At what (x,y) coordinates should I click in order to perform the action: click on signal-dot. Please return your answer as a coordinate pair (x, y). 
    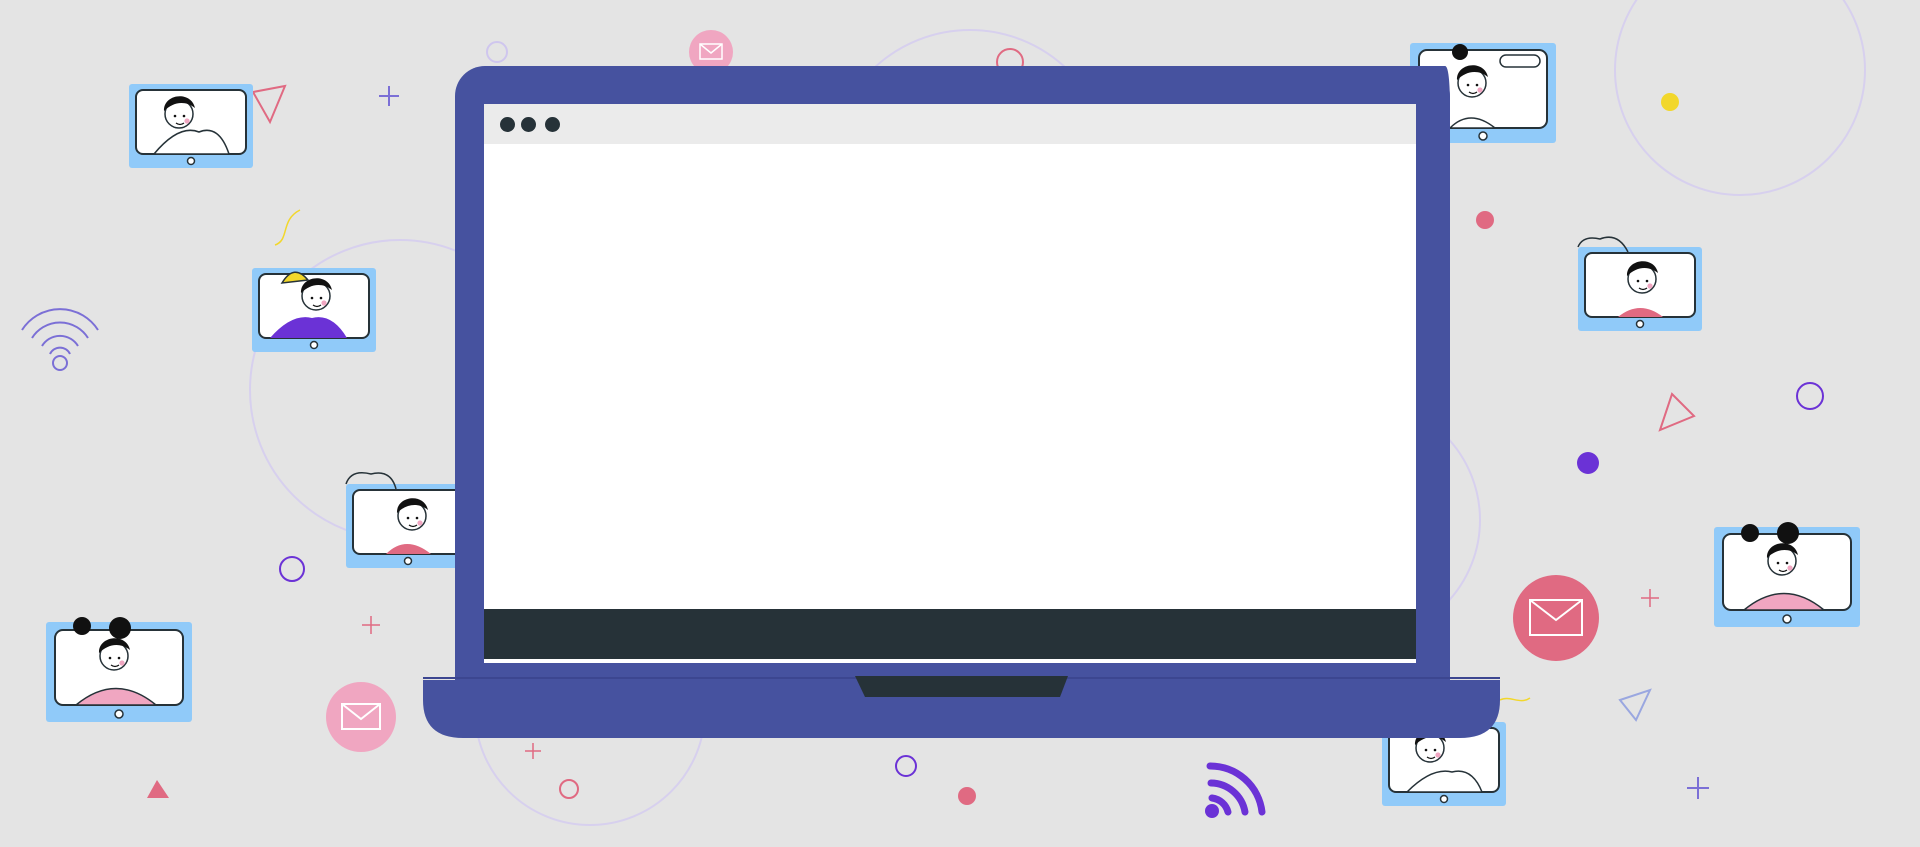
    Looking at the image, I should click on (1212, 811).